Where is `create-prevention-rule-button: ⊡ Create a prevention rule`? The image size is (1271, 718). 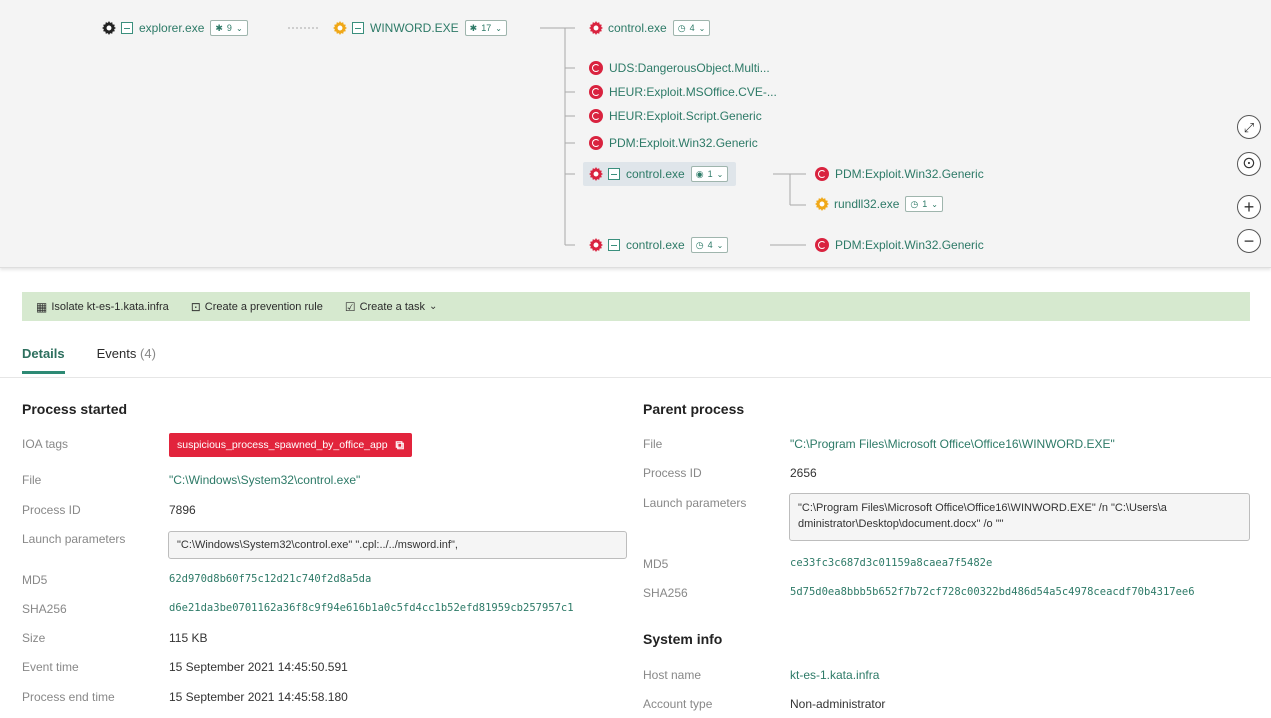 create-prevention-rule-button: ⊡ Create a prevention rule is located at coordinates (257, 307).